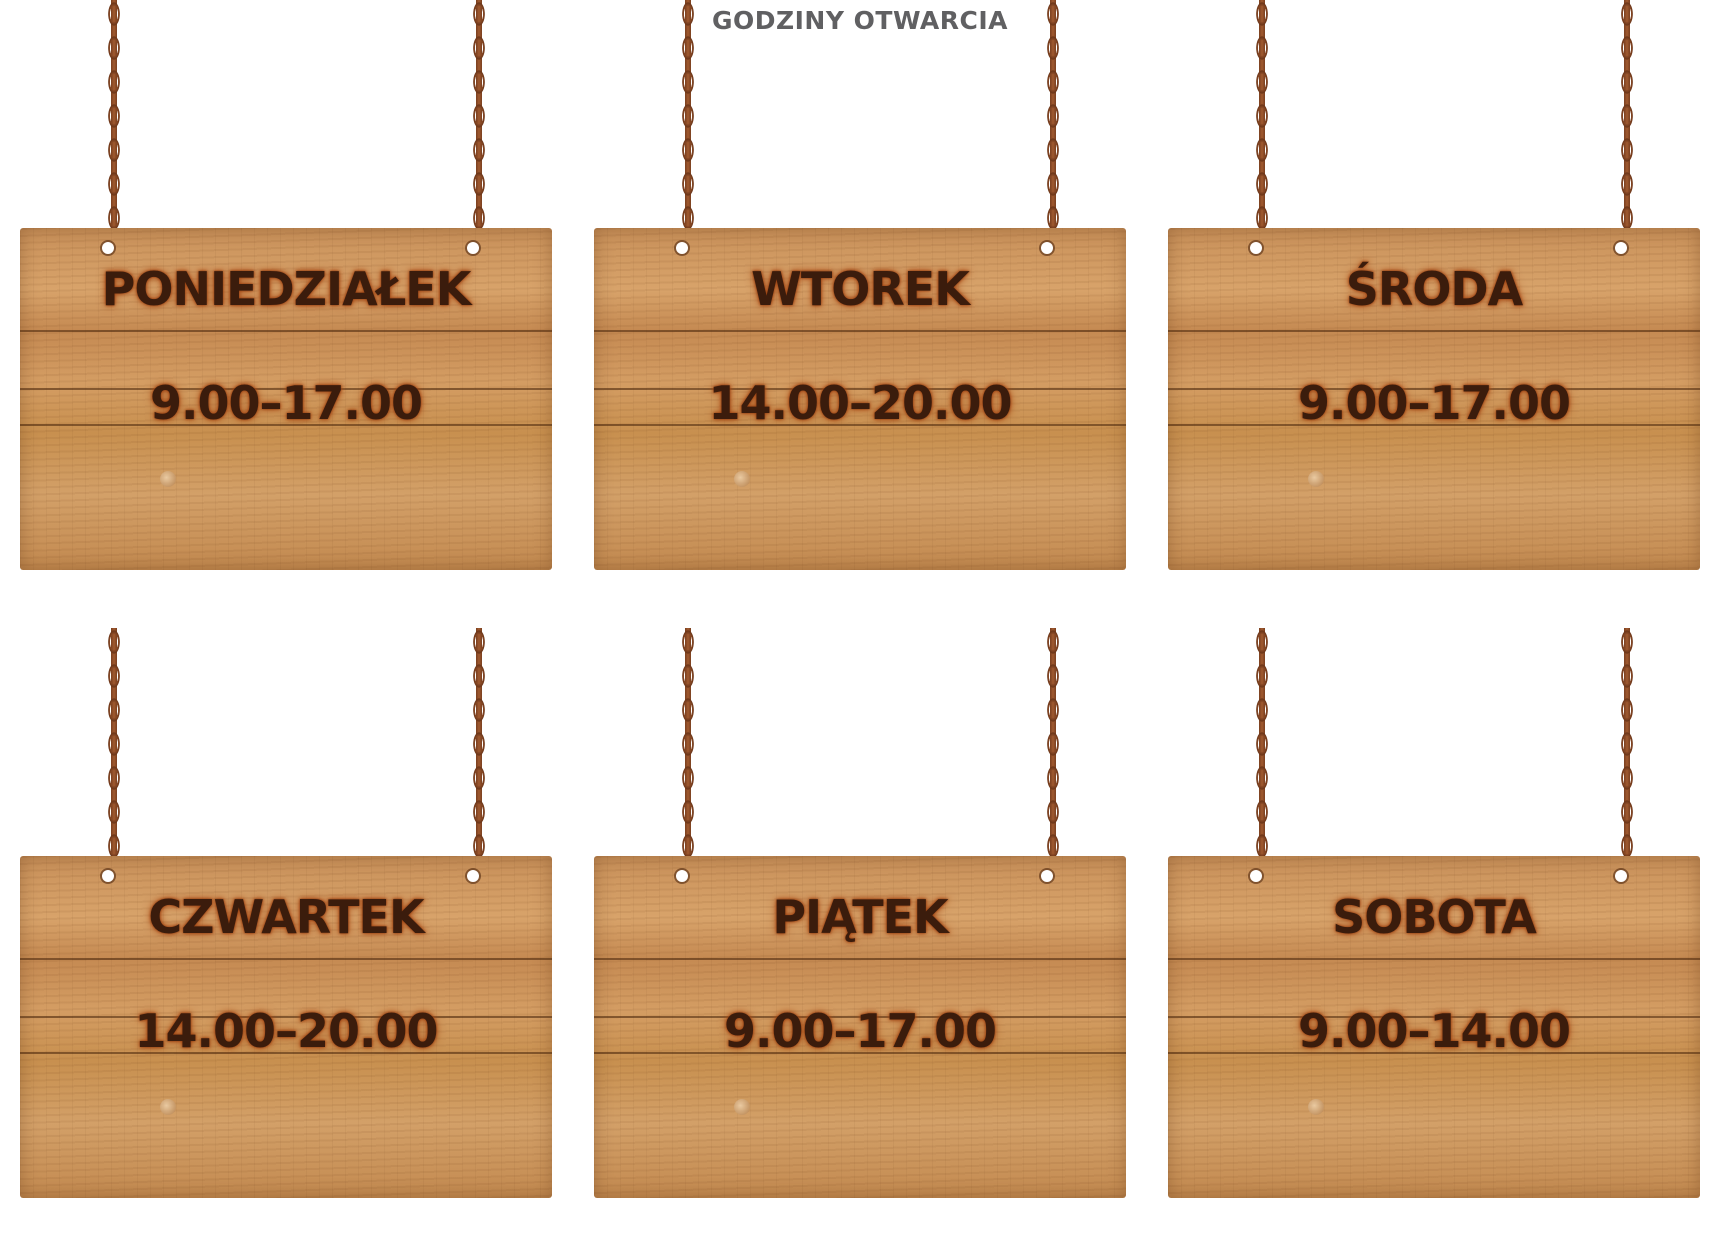  I want to click on wooden-board: PONIEDZIAŁEK 9.00–17.00, so click(286, 399).